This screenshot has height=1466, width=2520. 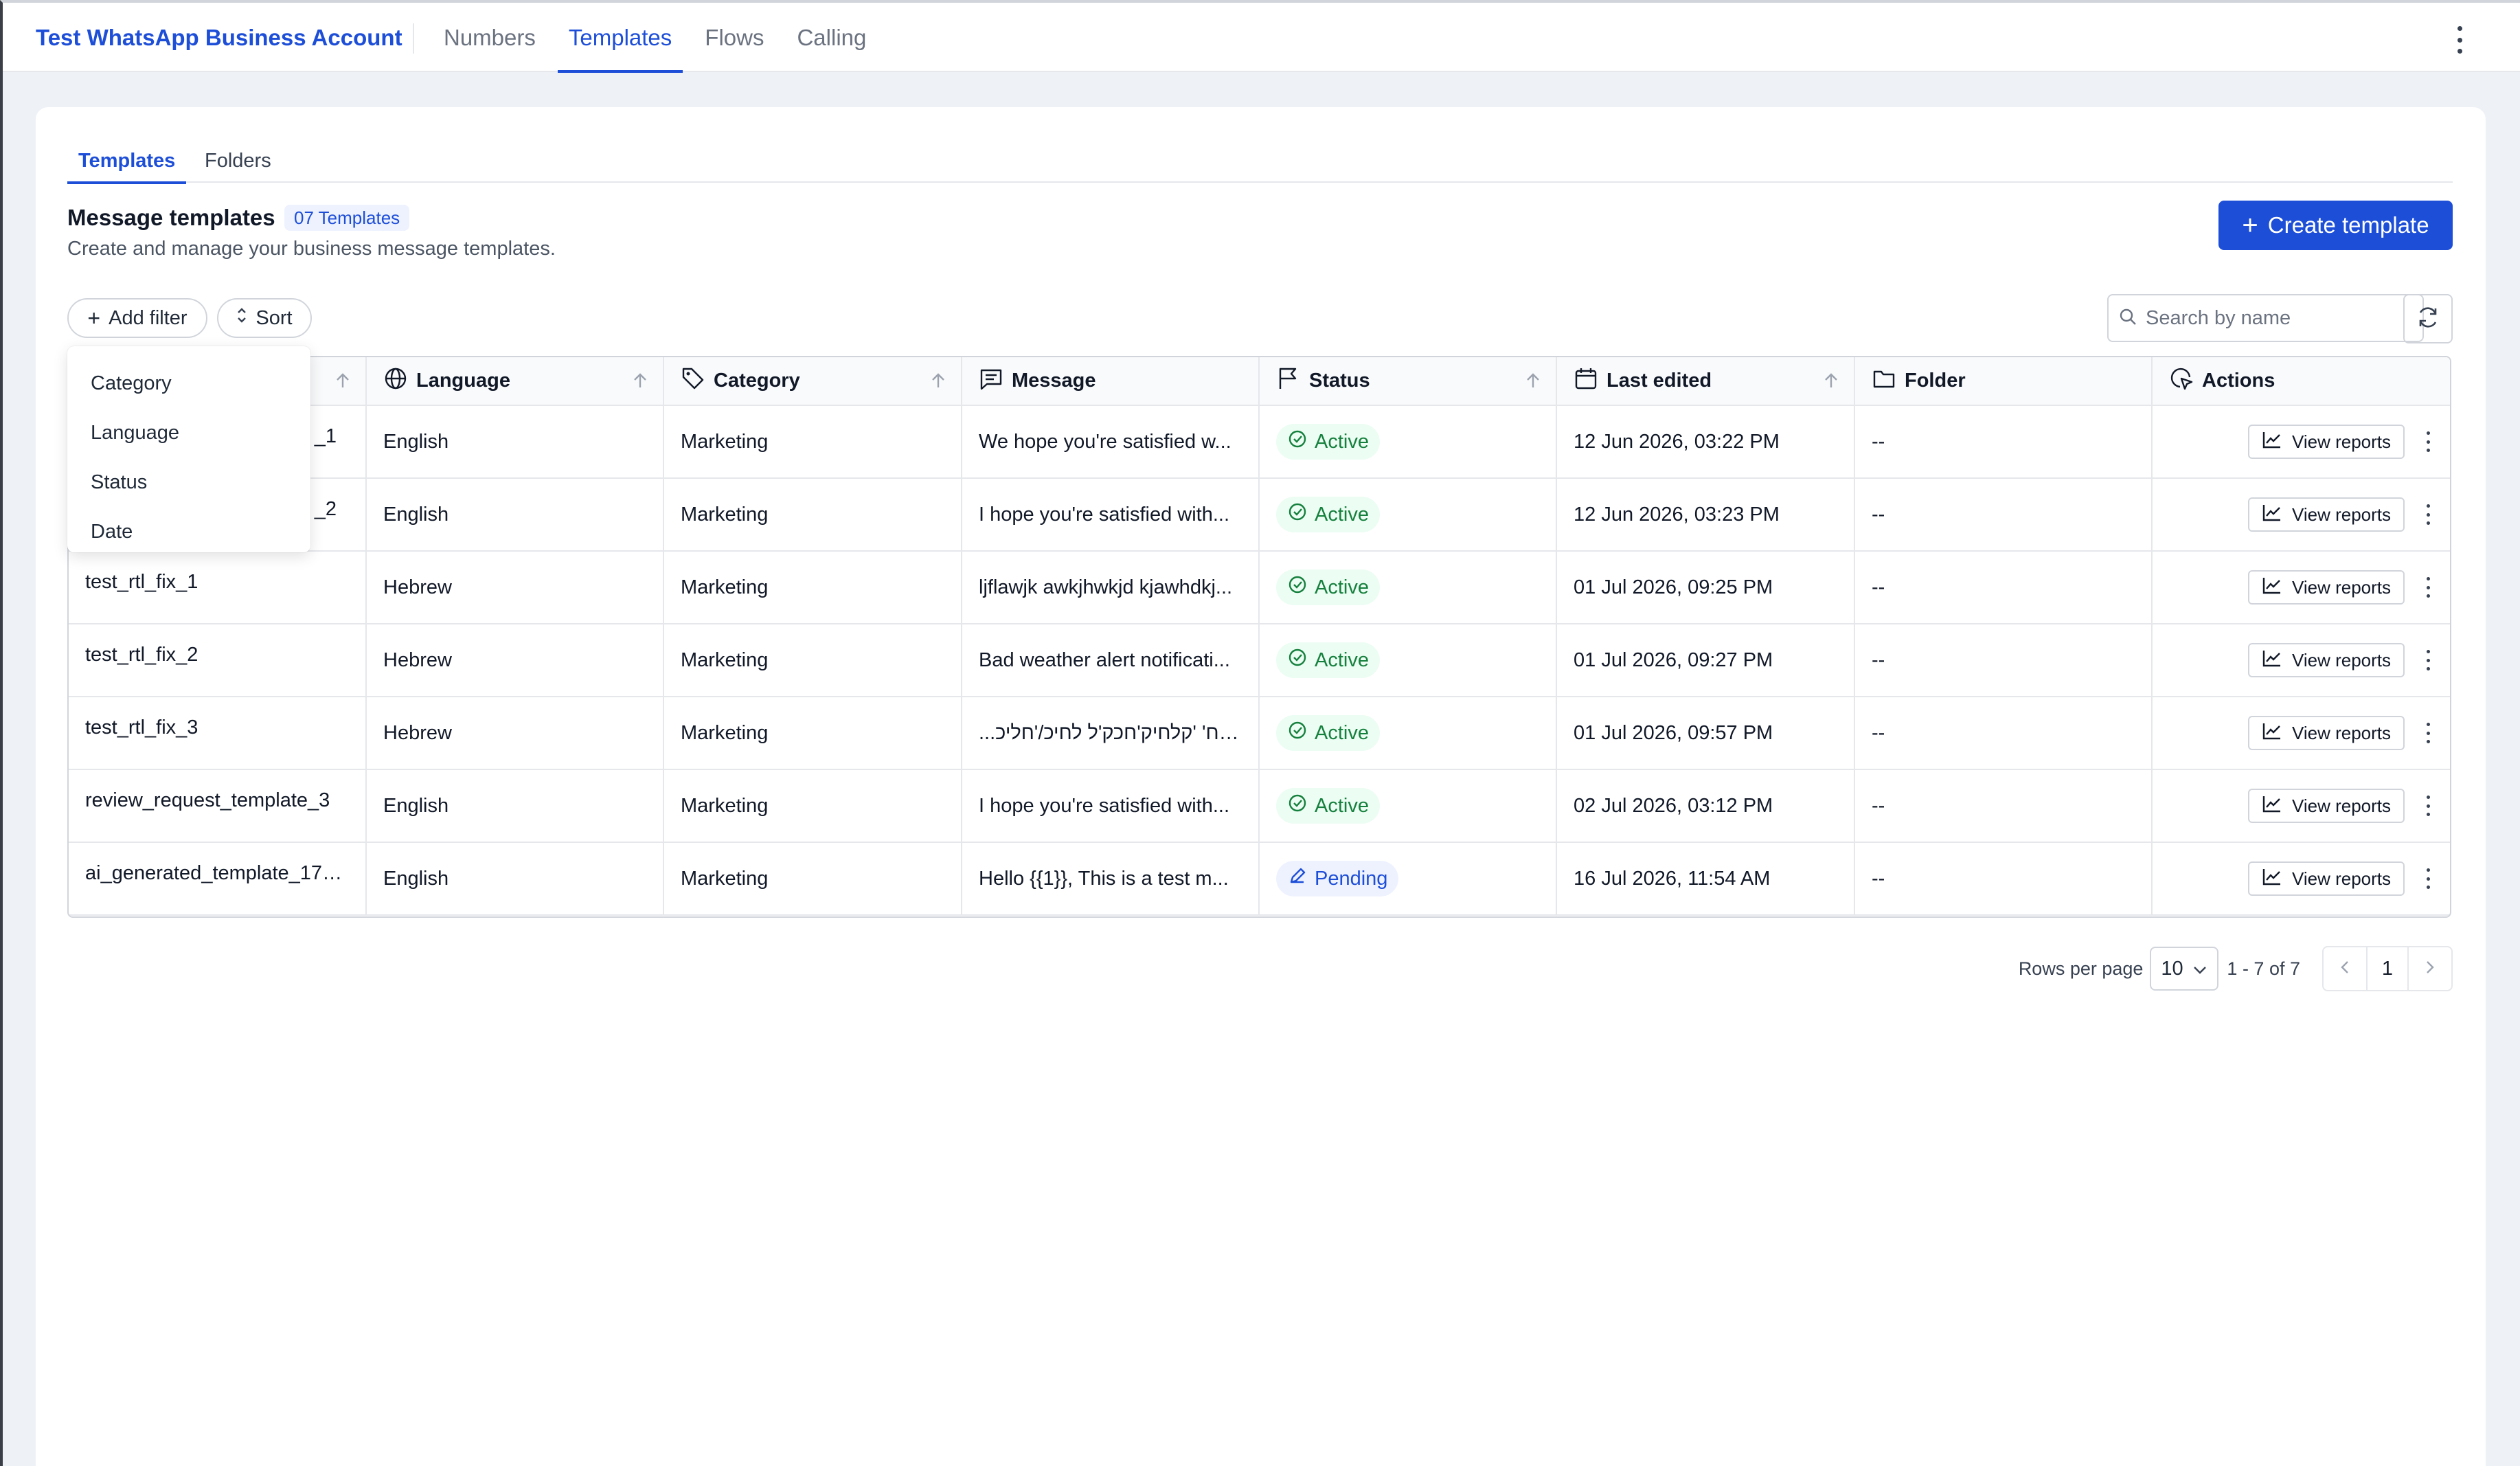 What do you see at coordinates (137, 318) in the screenshot?
I see `add-filter-button: + Add filter` at bounding box center [137, 318].